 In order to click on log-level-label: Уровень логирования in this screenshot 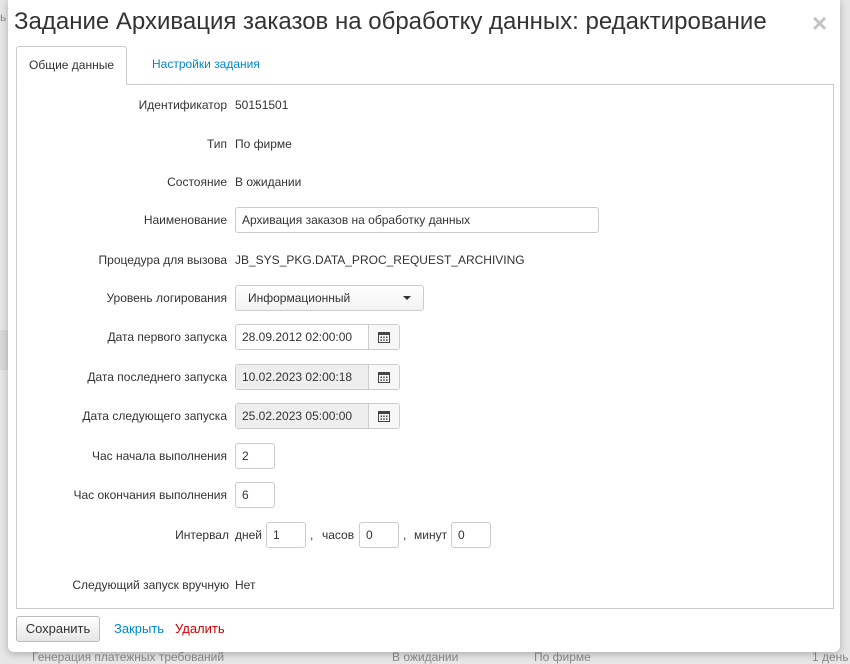, I will do `click(166, 298)`.